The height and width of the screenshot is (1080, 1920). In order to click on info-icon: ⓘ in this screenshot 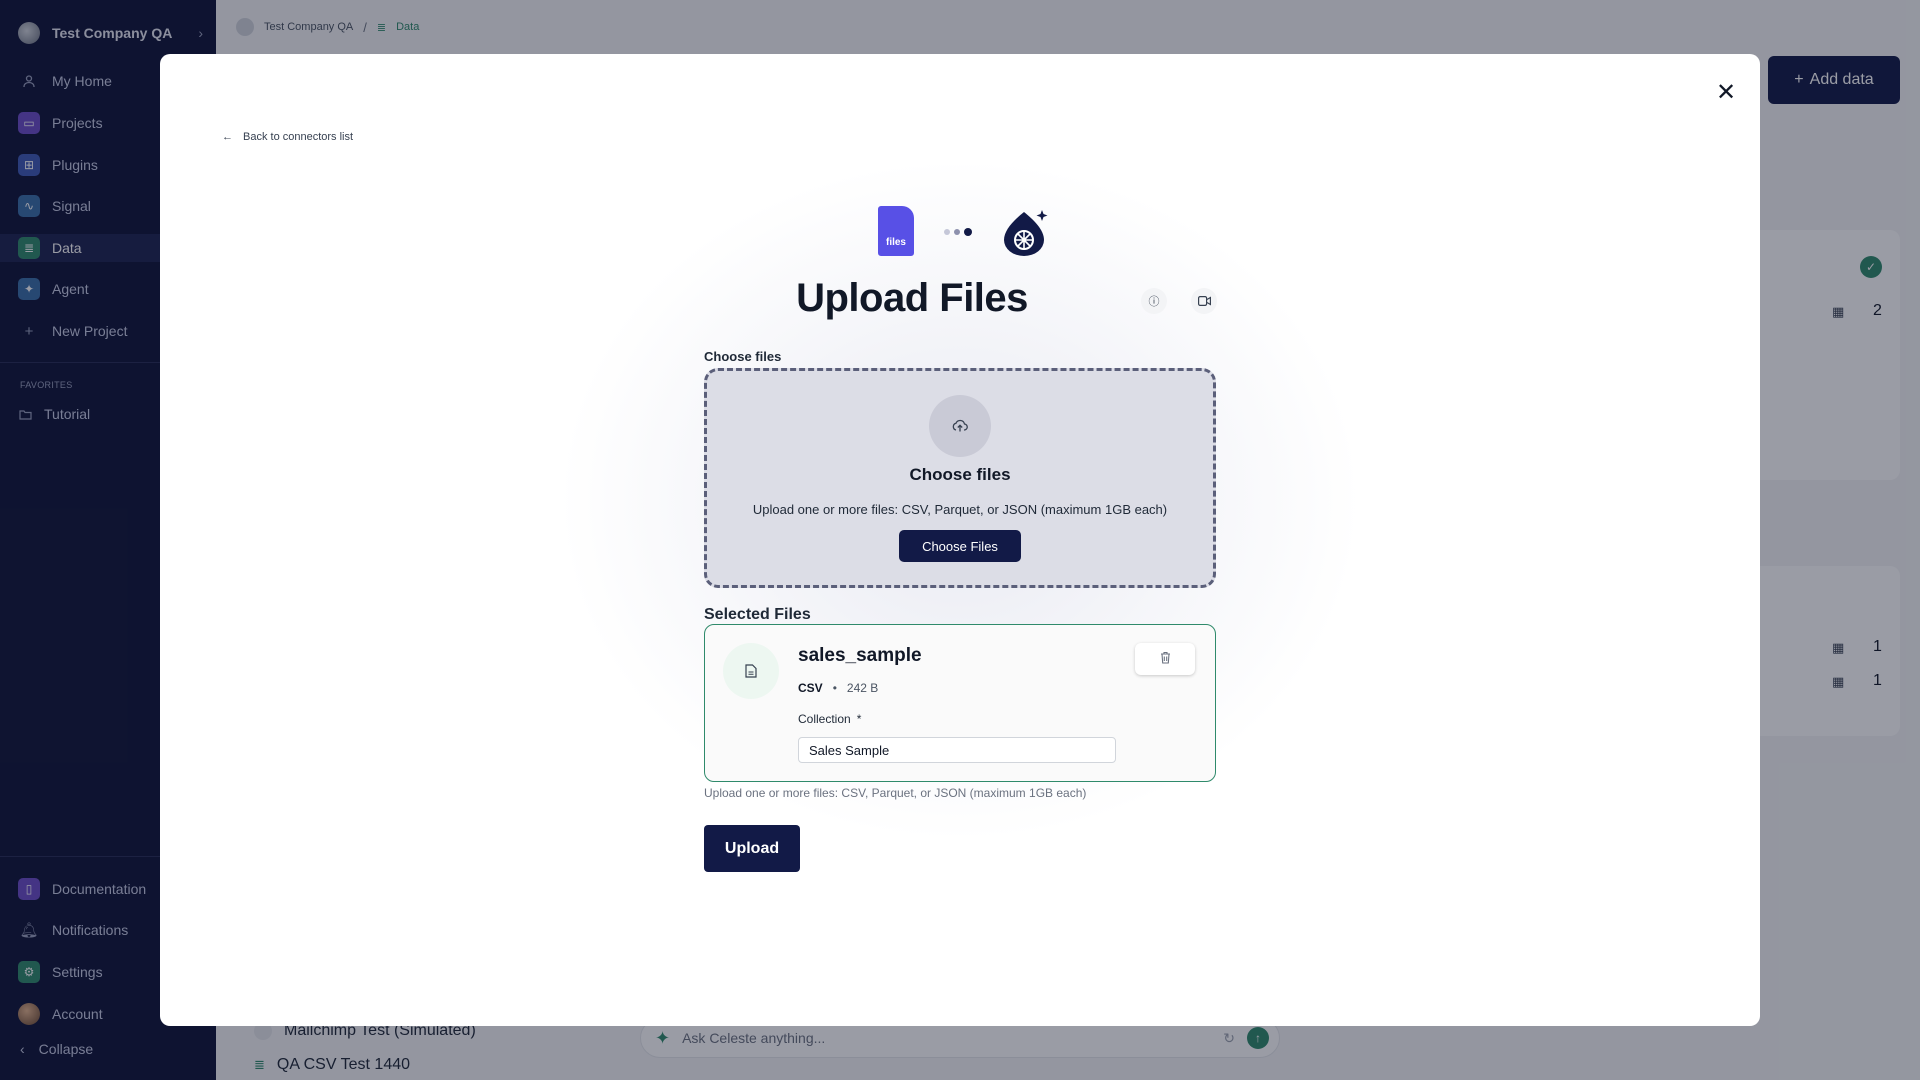, I will do `click(1154, 301)`.